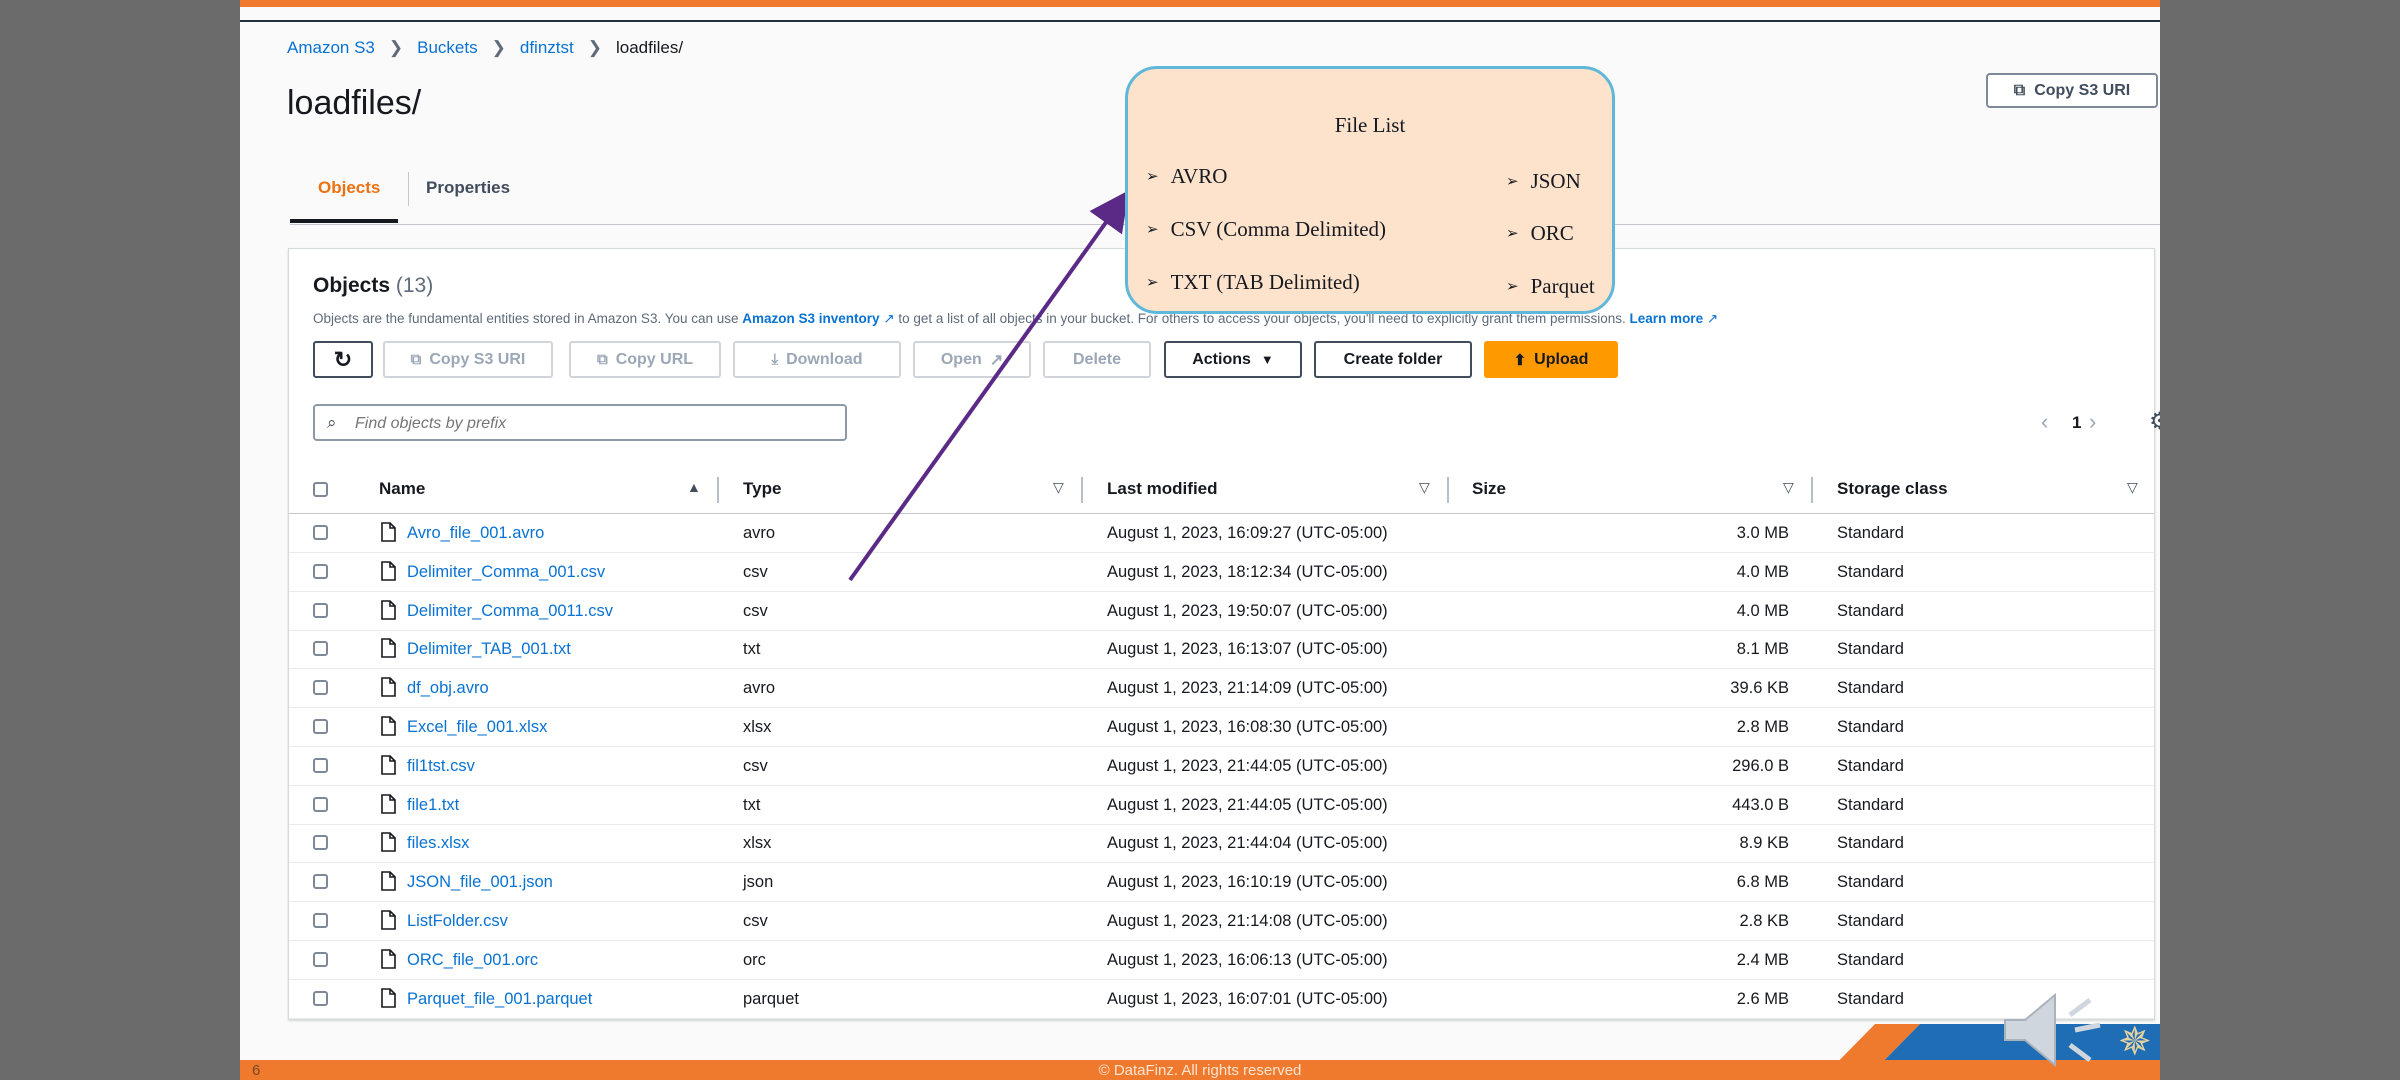  What do you see at coordinates (1187, 176) in the screenshot?
I see `callout-item-avro: AVRO` at bounding box center [1187, 176].